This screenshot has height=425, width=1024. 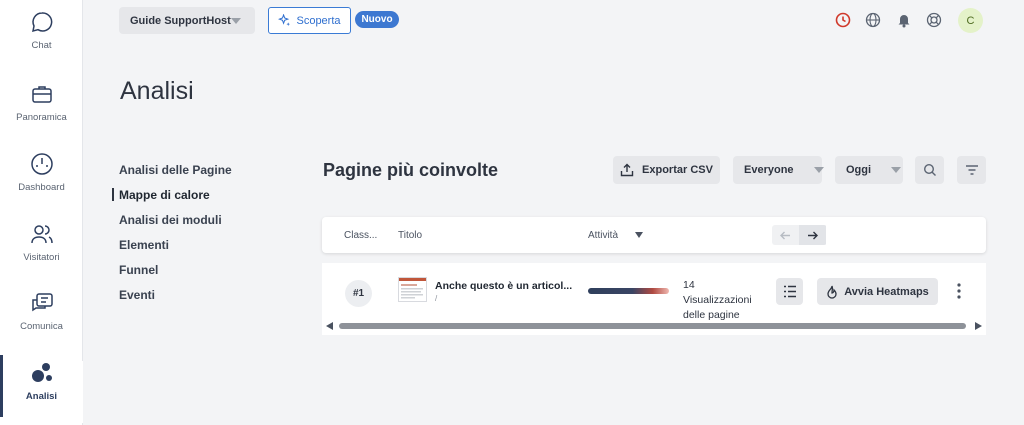 I want to click on users-icon, so click(x=41, y=234).